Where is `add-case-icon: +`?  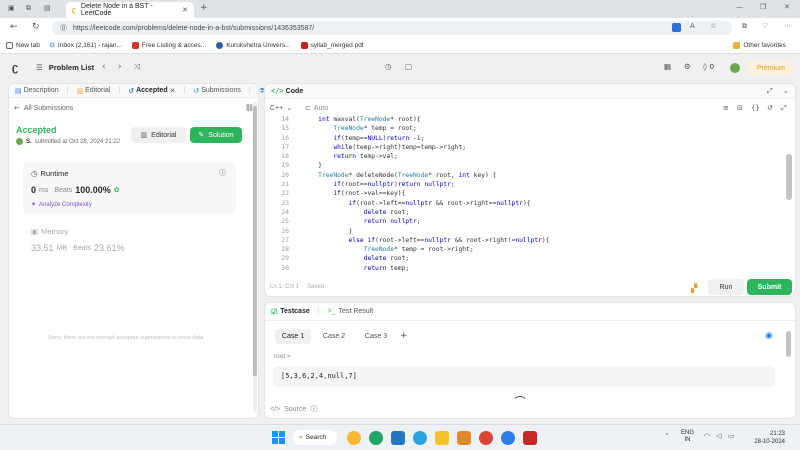
add-case-icon: + is located at coordinates (404, 336).